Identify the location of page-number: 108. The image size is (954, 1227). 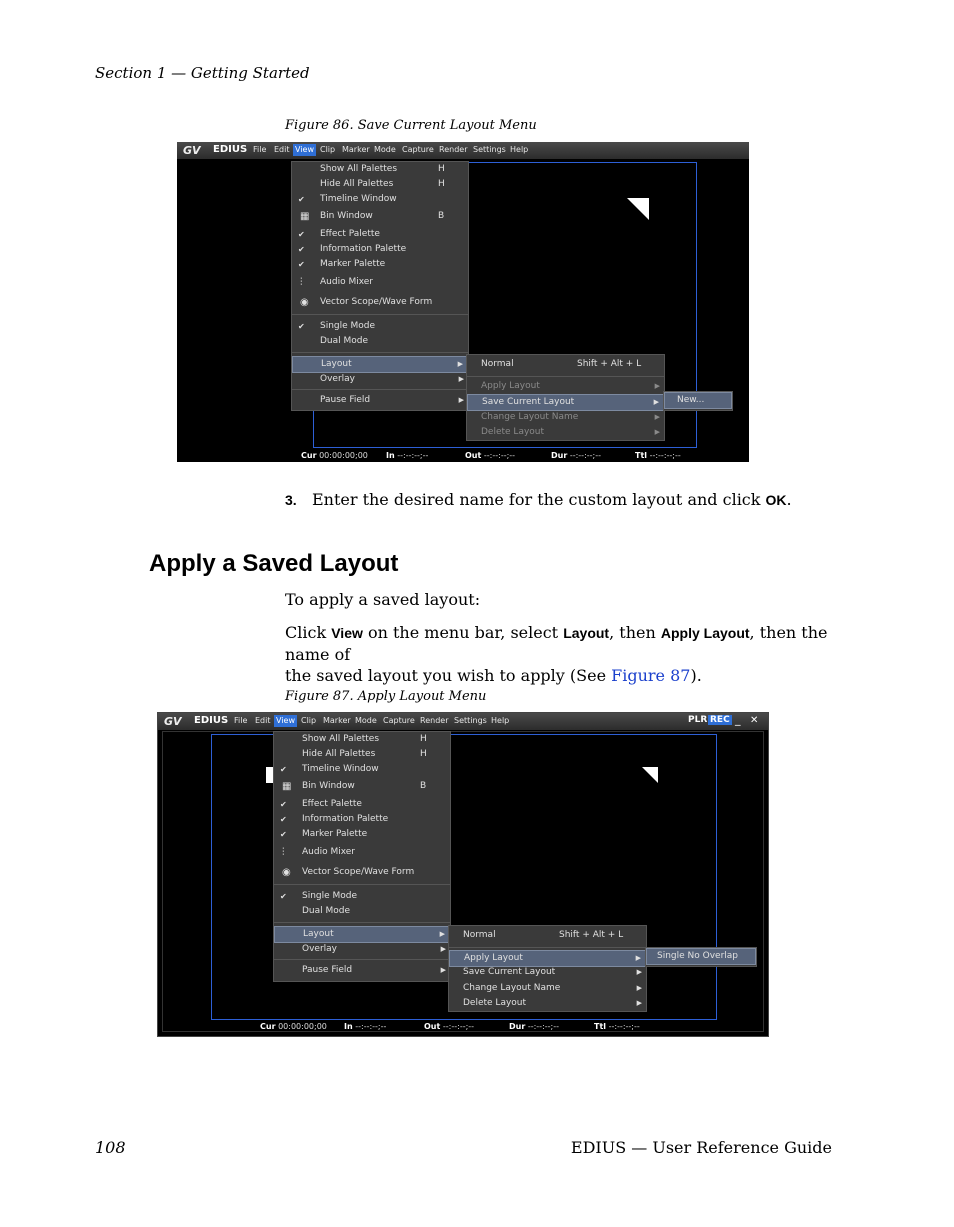
(110, 1147).